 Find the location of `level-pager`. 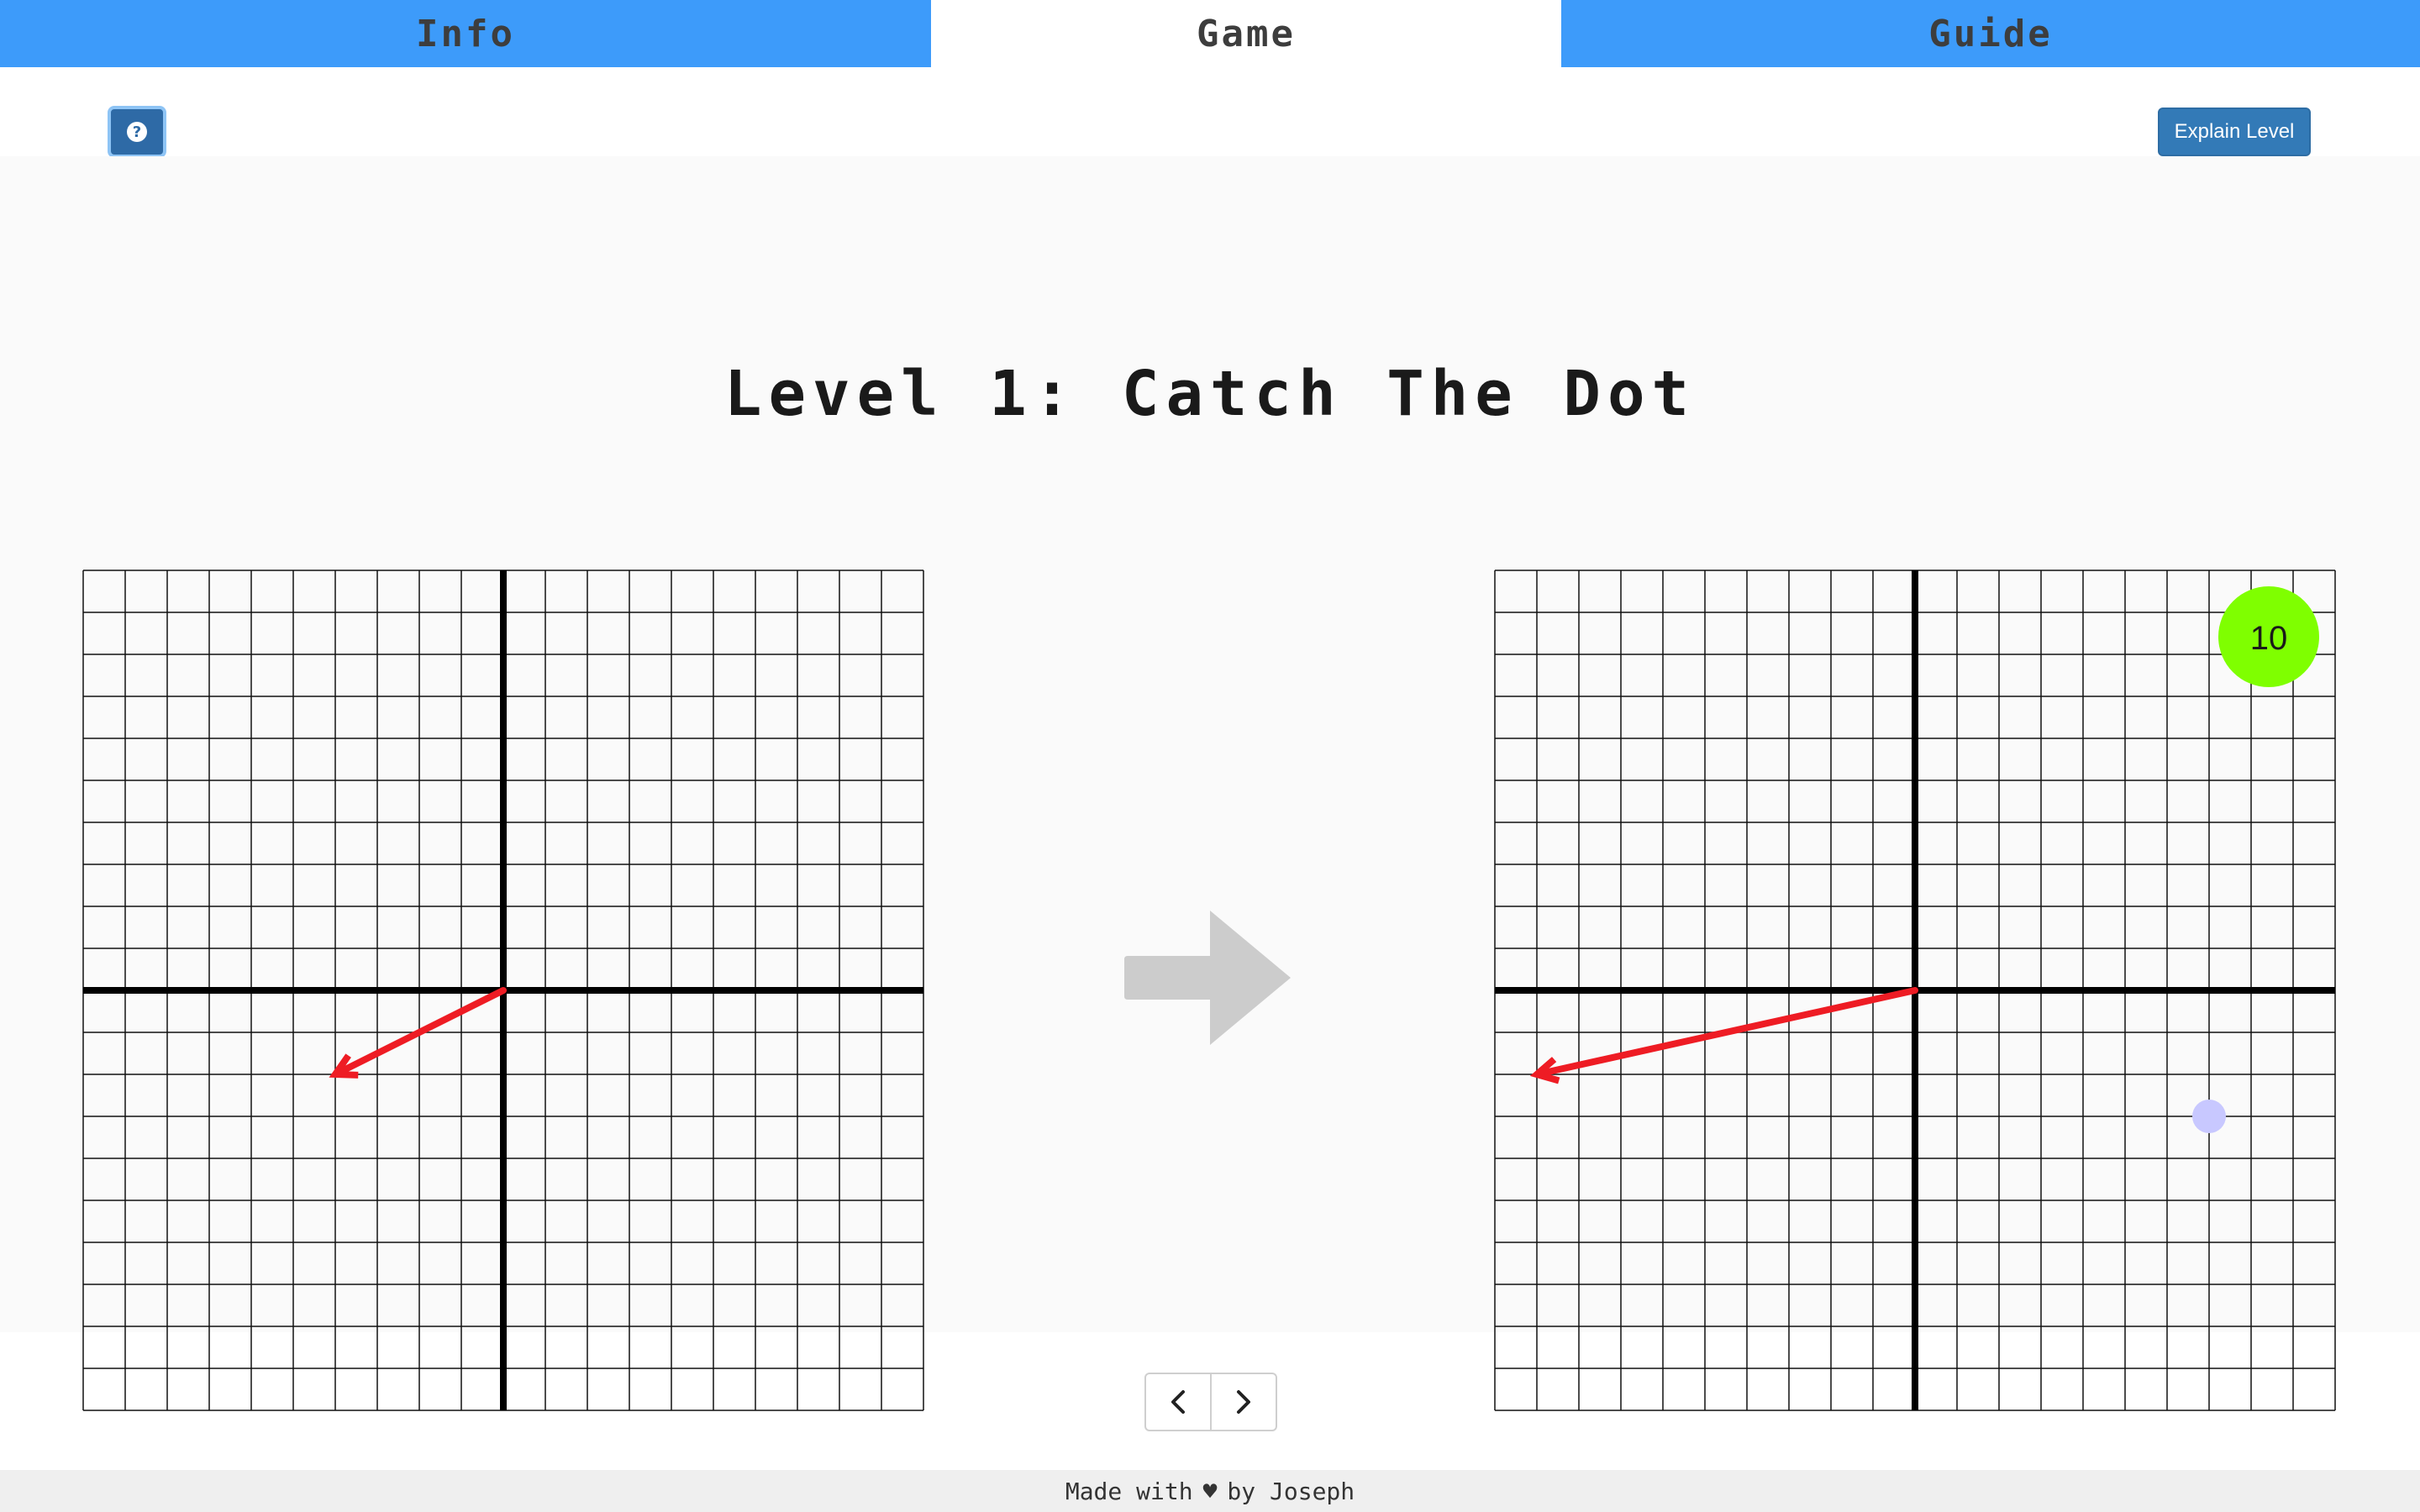

level-pager is located at coordinates (1210, 1402).